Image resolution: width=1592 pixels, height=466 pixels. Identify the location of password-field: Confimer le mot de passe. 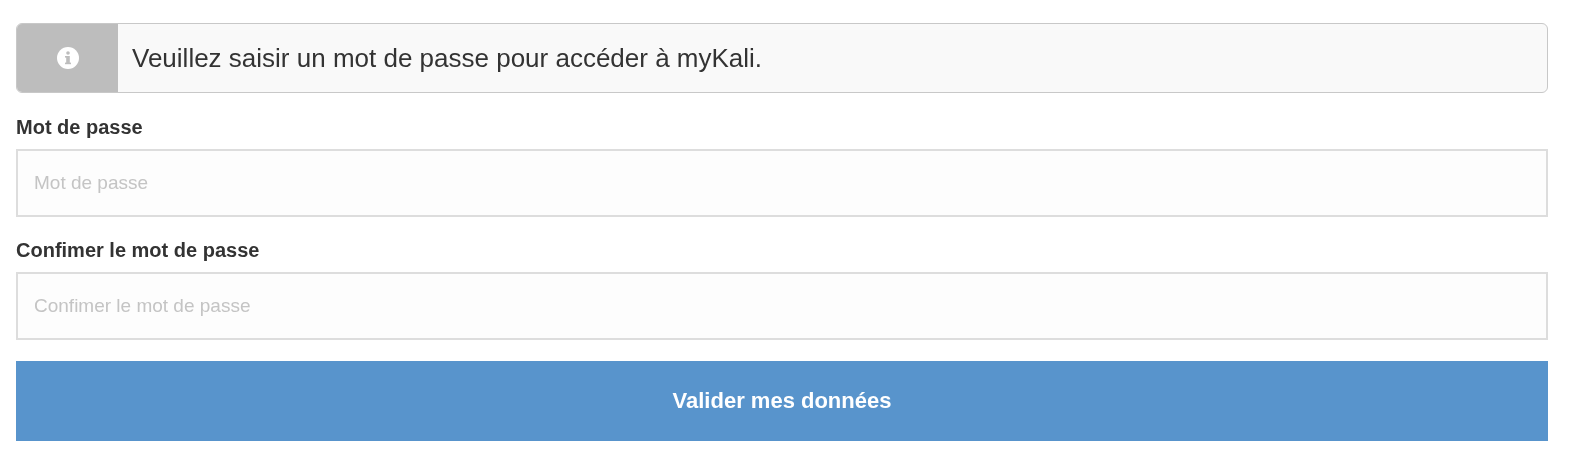
(782, 306).